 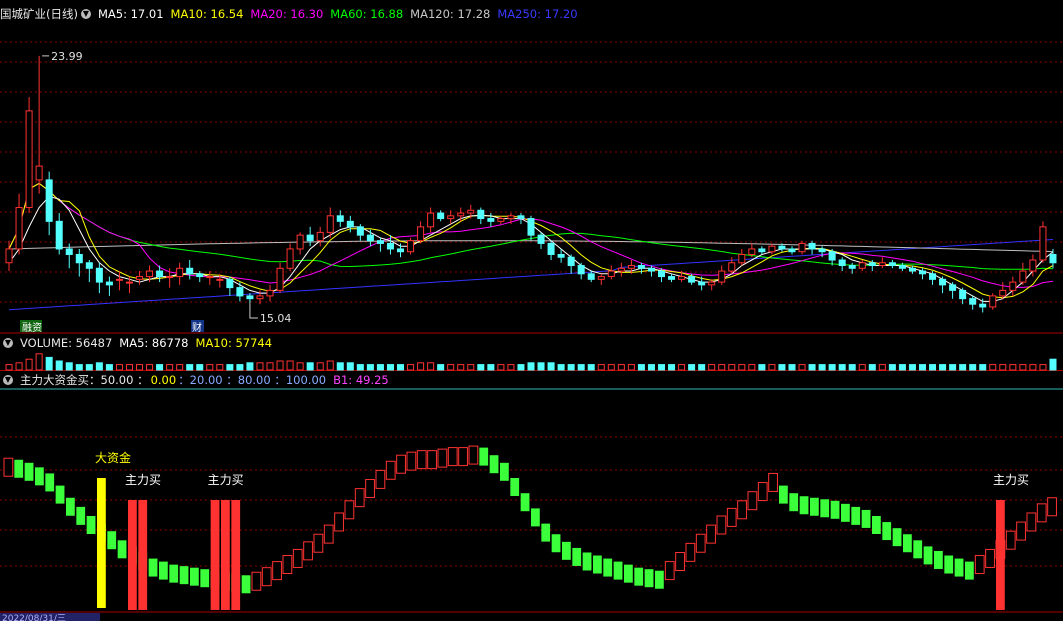 I want to click on event-tag-2: 财, so click(x=197, y=327).